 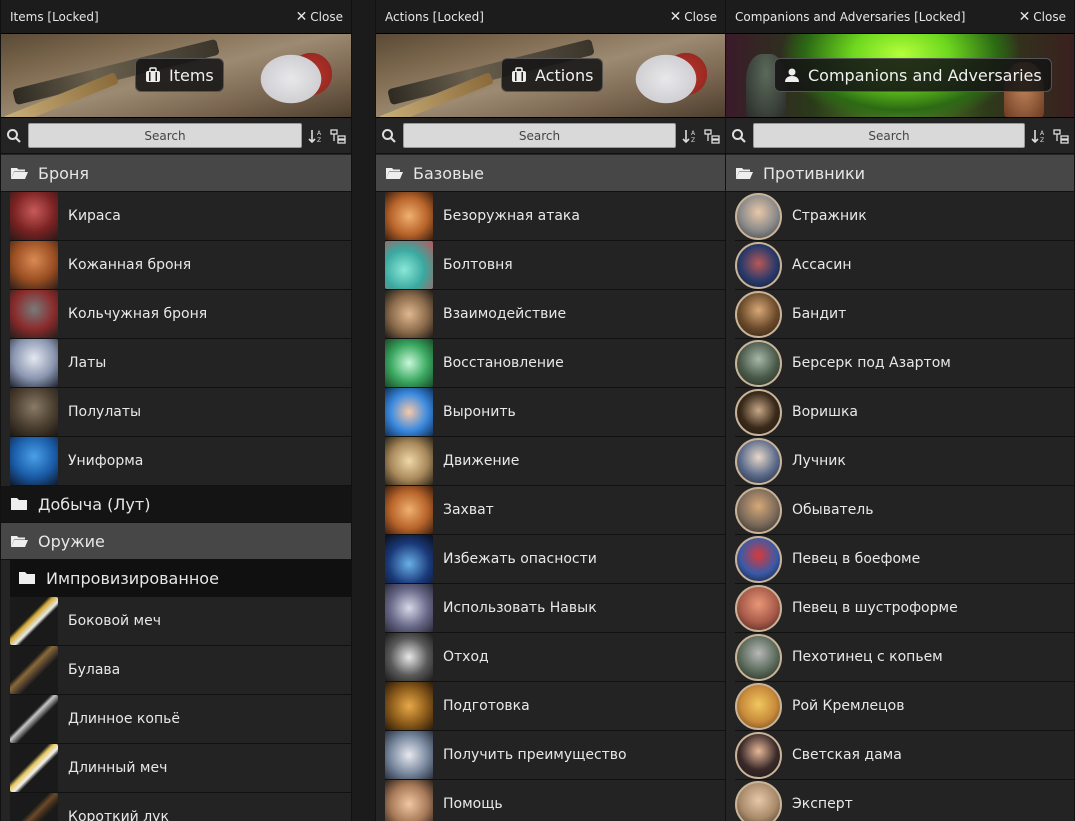 What do you see at coordinates (87, 363) in the screenshot?
I see `entry-label: Латы` at bounding box center [87, 363].